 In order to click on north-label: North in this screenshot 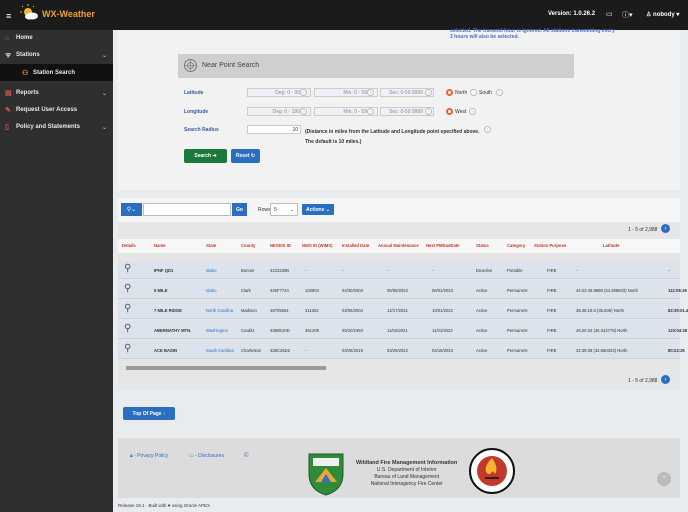, I will do `click(461, 93)`.